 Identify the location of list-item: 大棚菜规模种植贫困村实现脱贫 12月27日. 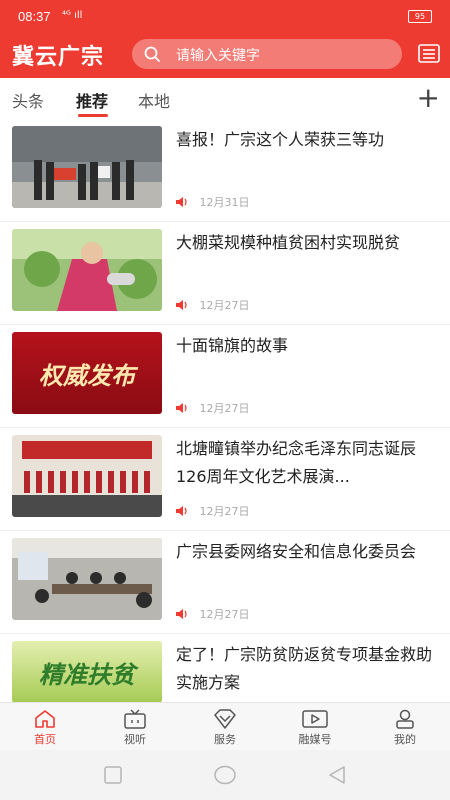
(225, 273).